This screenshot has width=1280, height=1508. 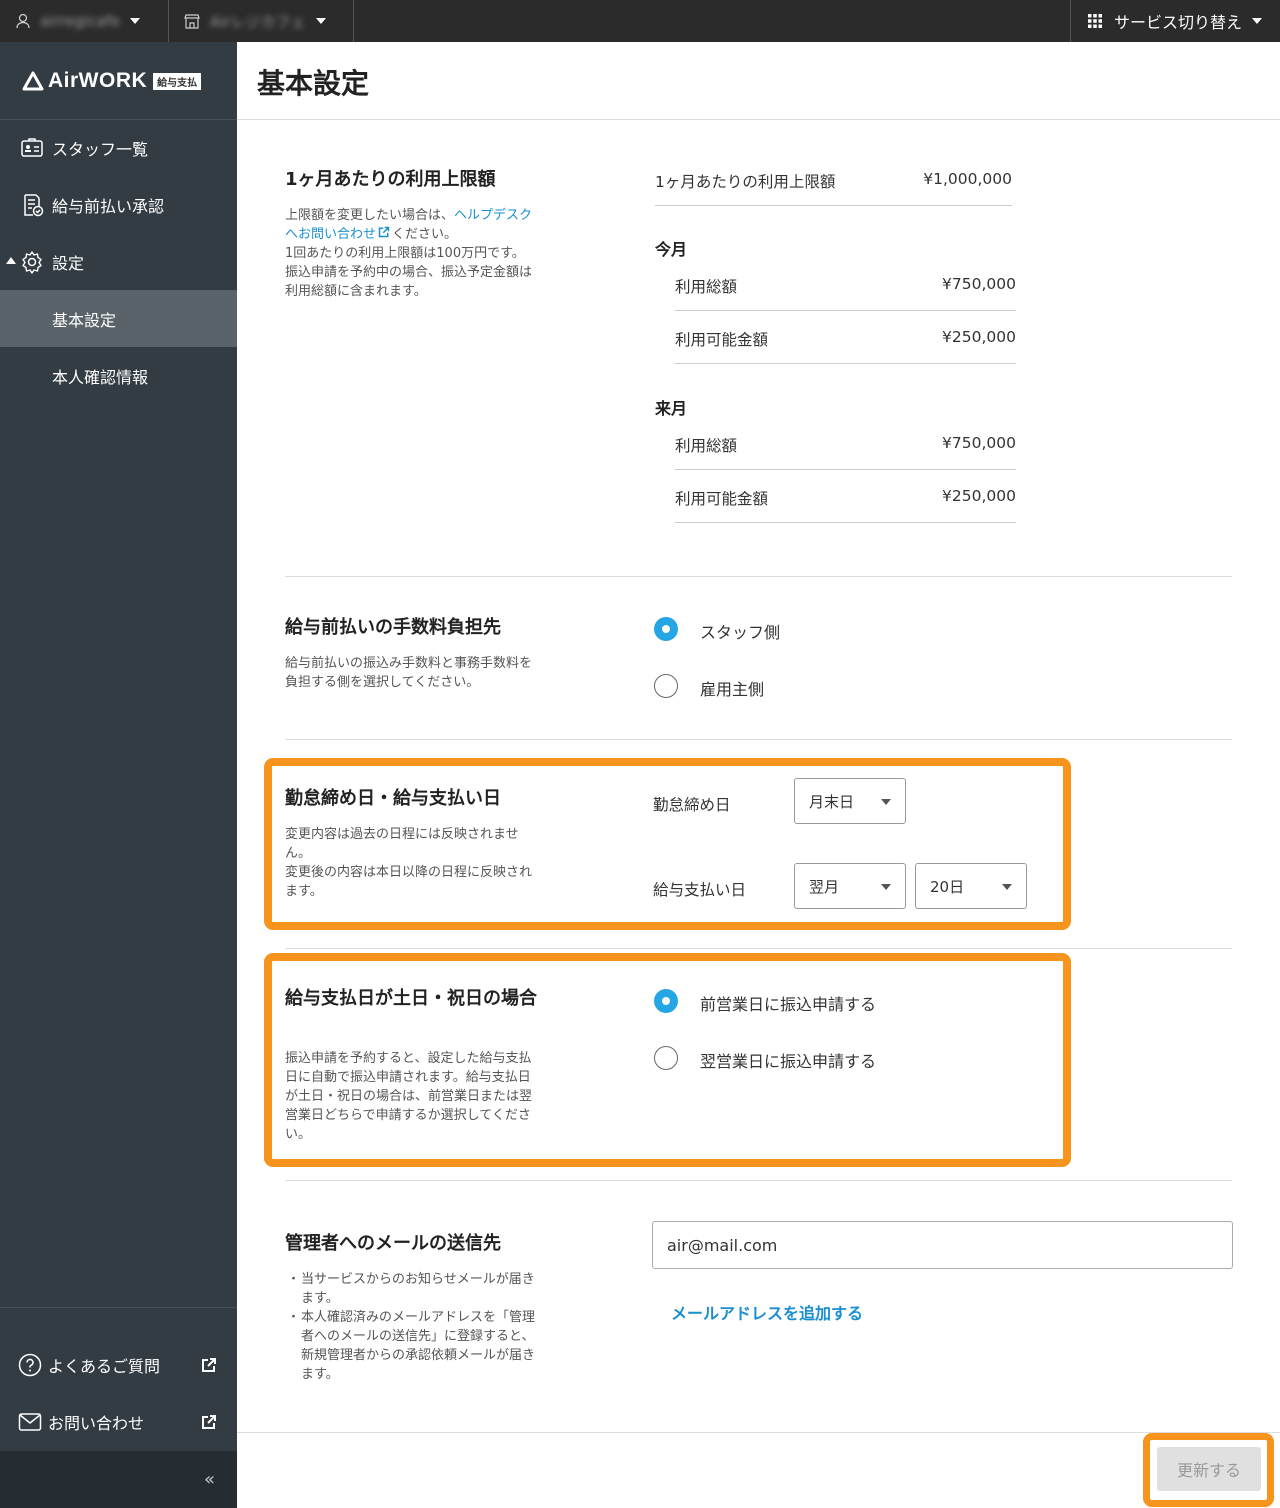 I want to click on staff-card-icon, so click(x=32, y=147).